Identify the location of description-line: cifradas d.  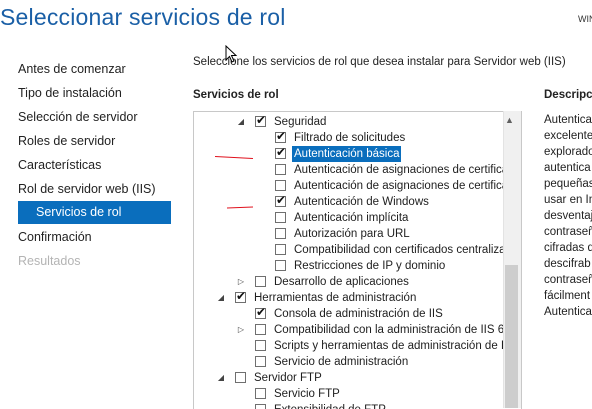
(568, 248).